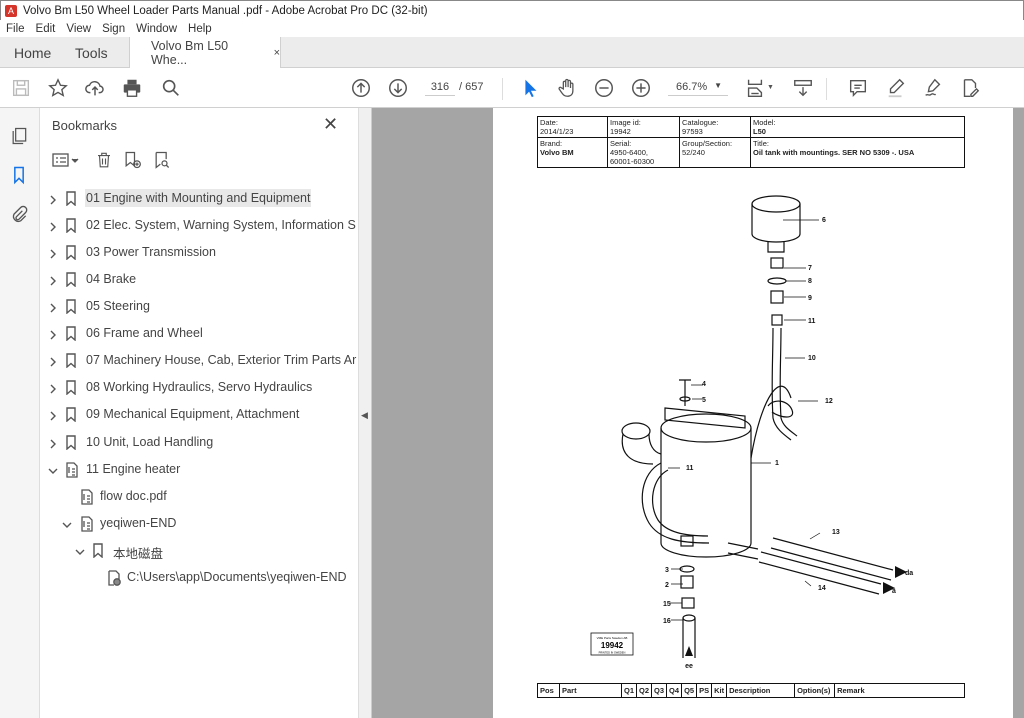 Image resolution: width=1024 pixels, height=718 pixels. Describe the element at coordinates (822, 588) in the screenshot. I see `callout-label: 14` at that location.